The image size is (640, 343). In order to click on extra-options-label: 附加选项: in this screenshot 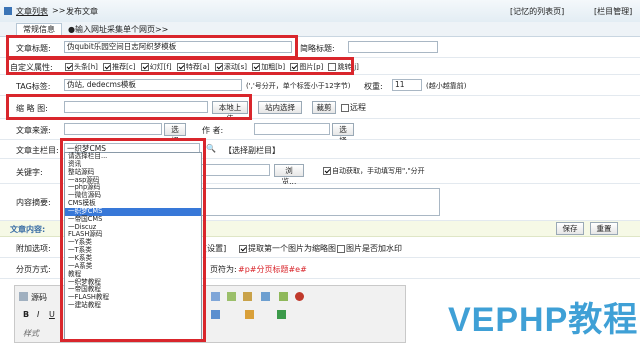, I will do `click(33, 248)`.